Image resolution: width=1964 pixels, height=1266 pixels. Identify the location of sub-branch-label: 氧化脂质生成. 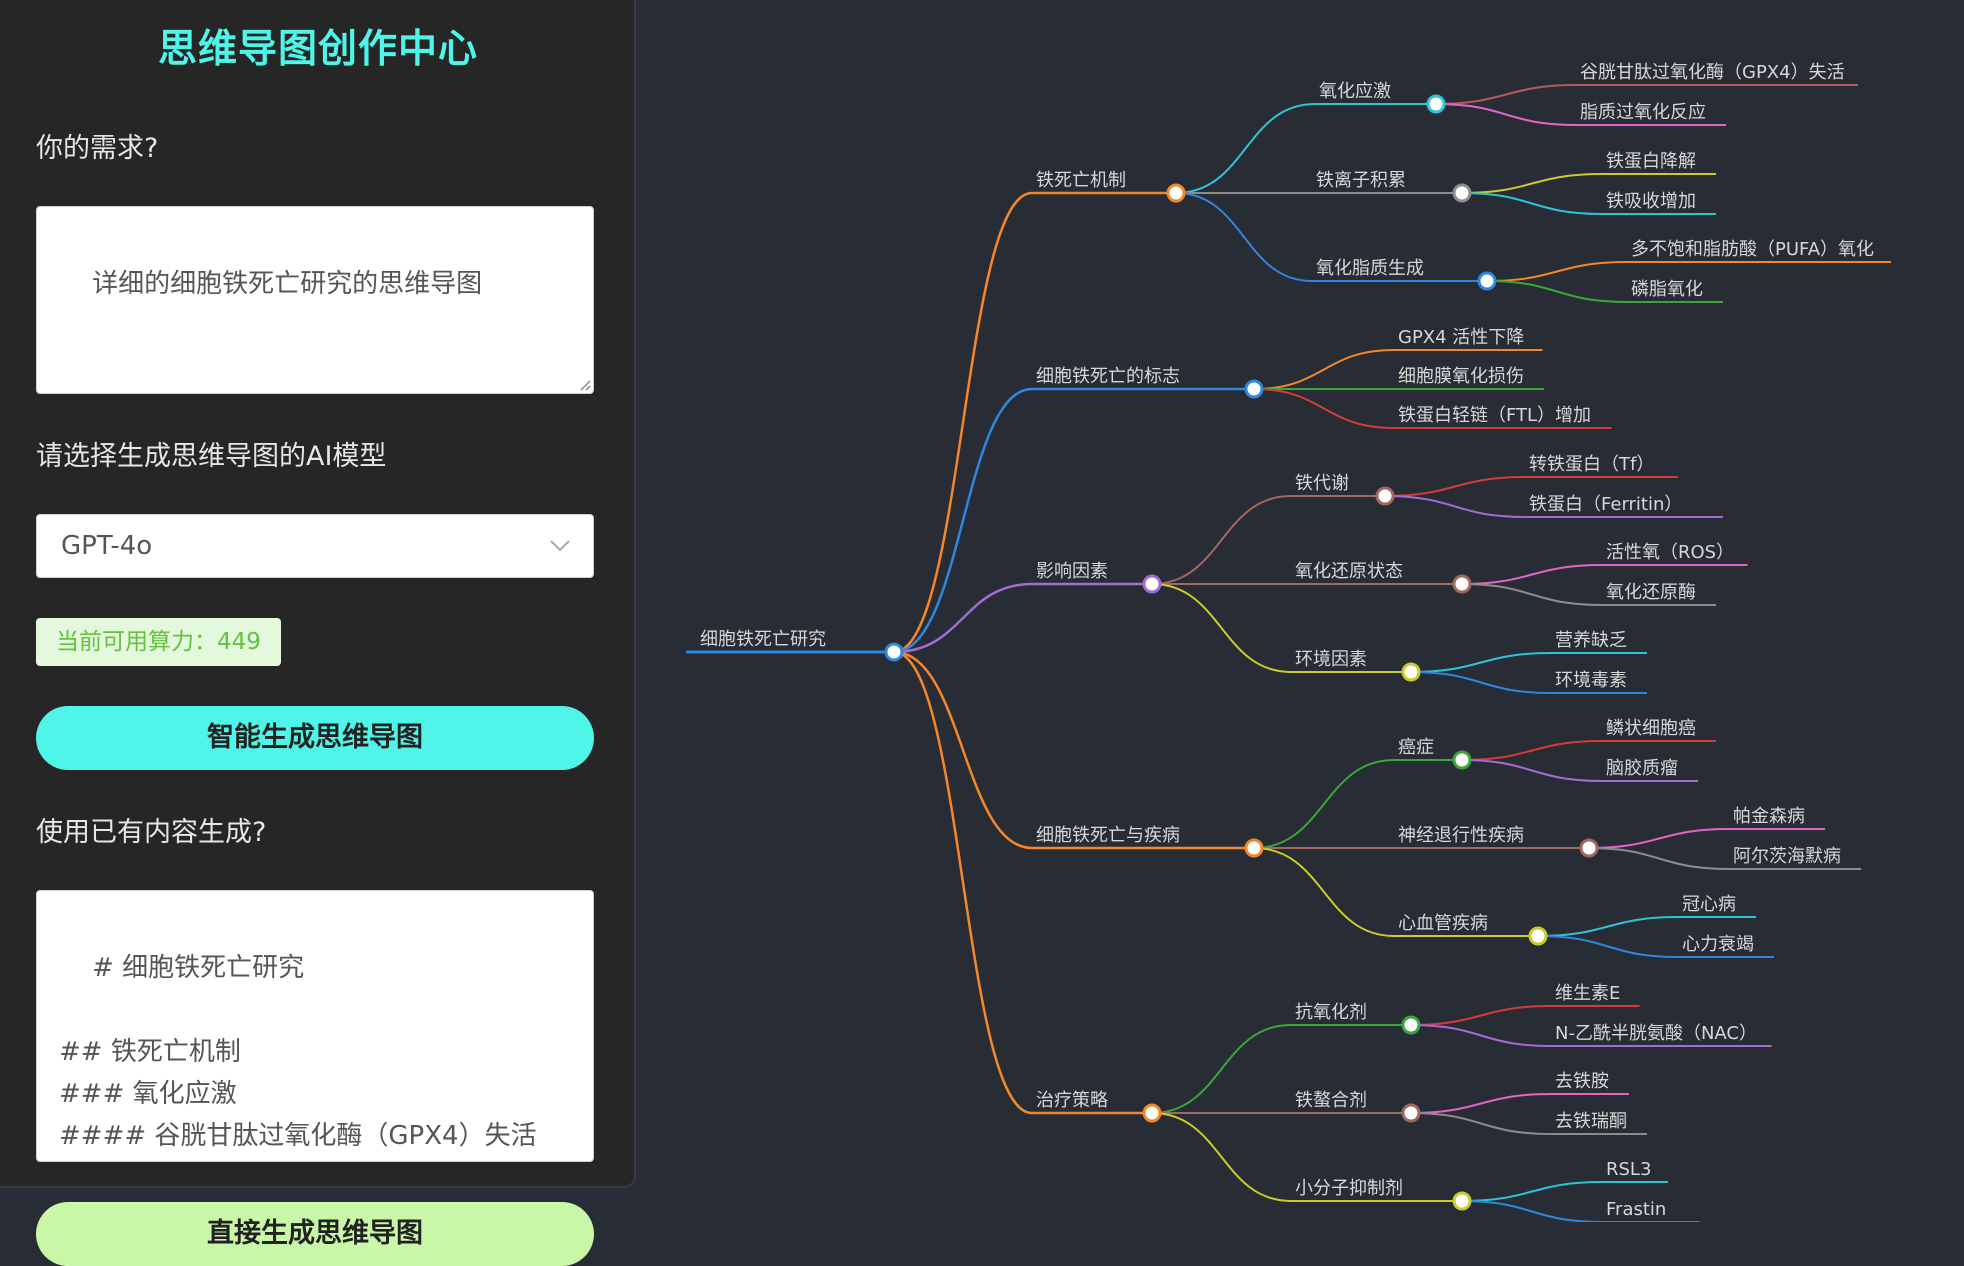
(1370, 268).